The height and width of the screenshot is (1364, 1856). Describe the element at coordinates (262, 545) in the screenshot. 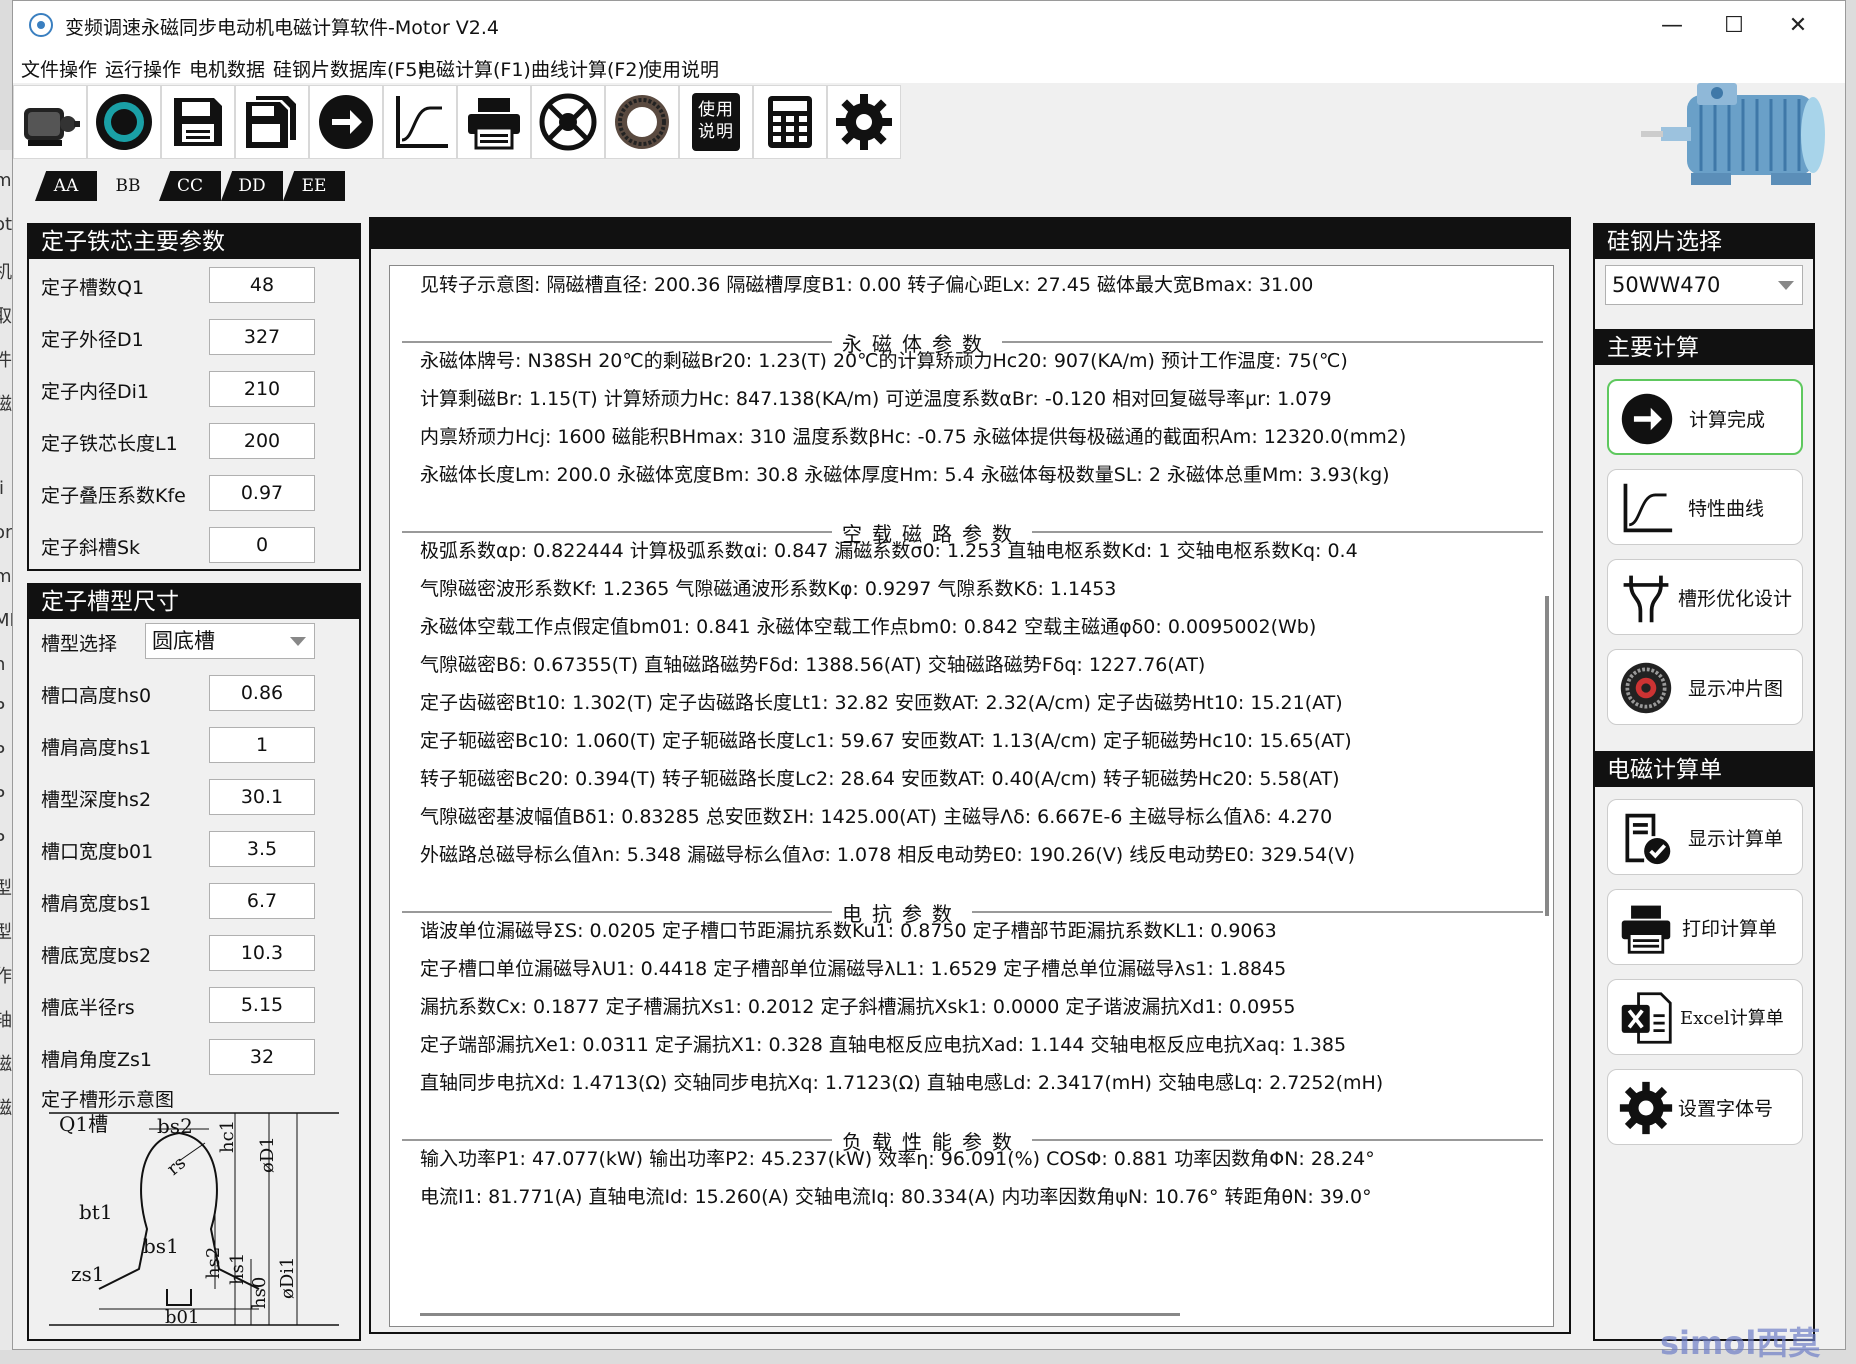

I see `param-input: 0` at that location.